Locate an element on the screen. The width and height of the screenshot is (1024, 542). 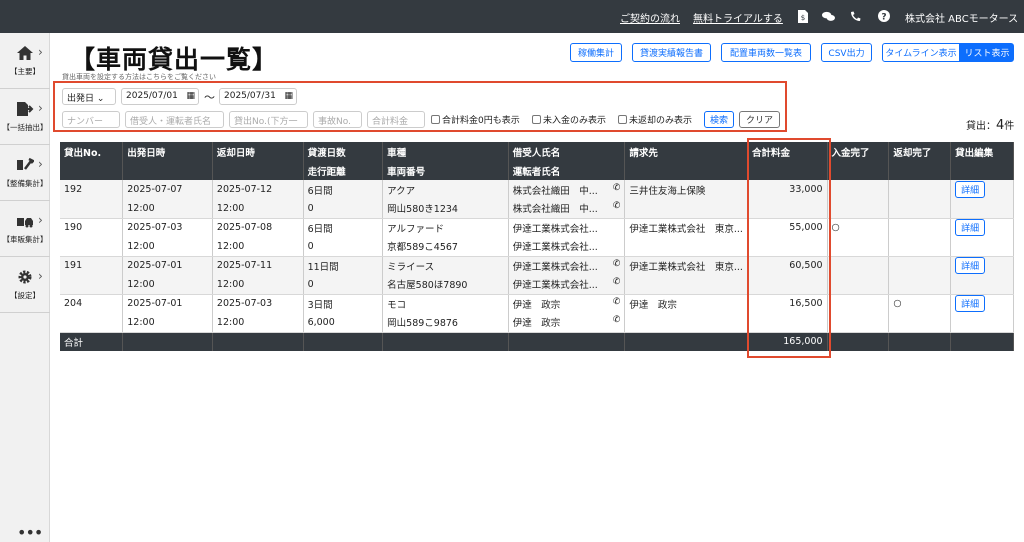
rental-days: 3日間 is located at coordinates (343, 303).